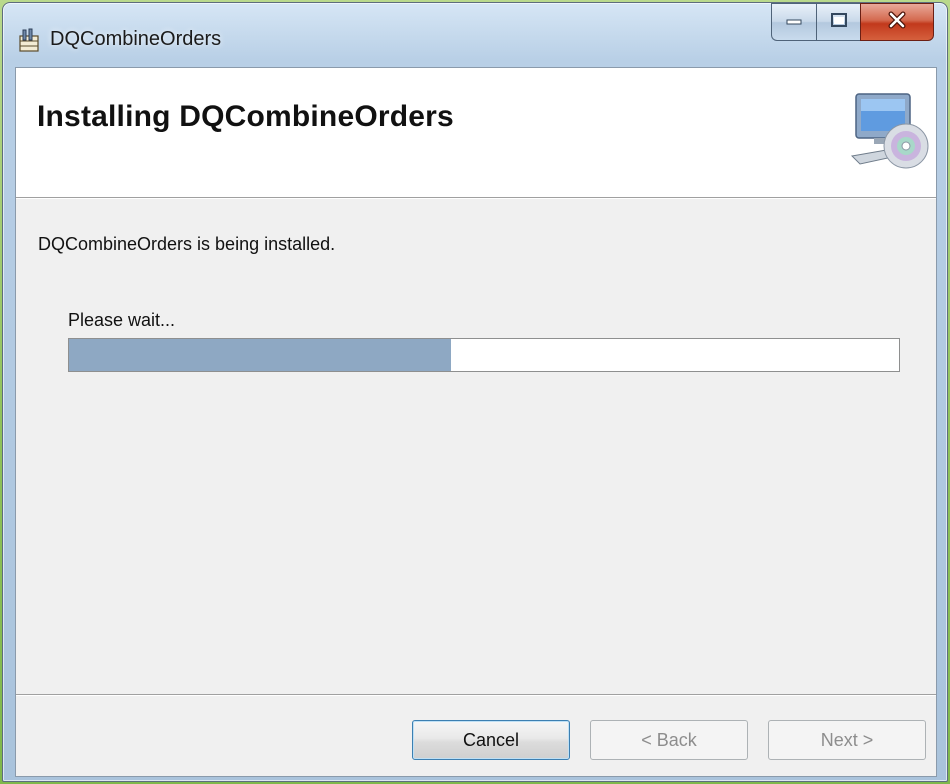  What do you see at coordinates (476, 695) in the screenshot?
I see `footer-separator` at bounding box center [476, 695].